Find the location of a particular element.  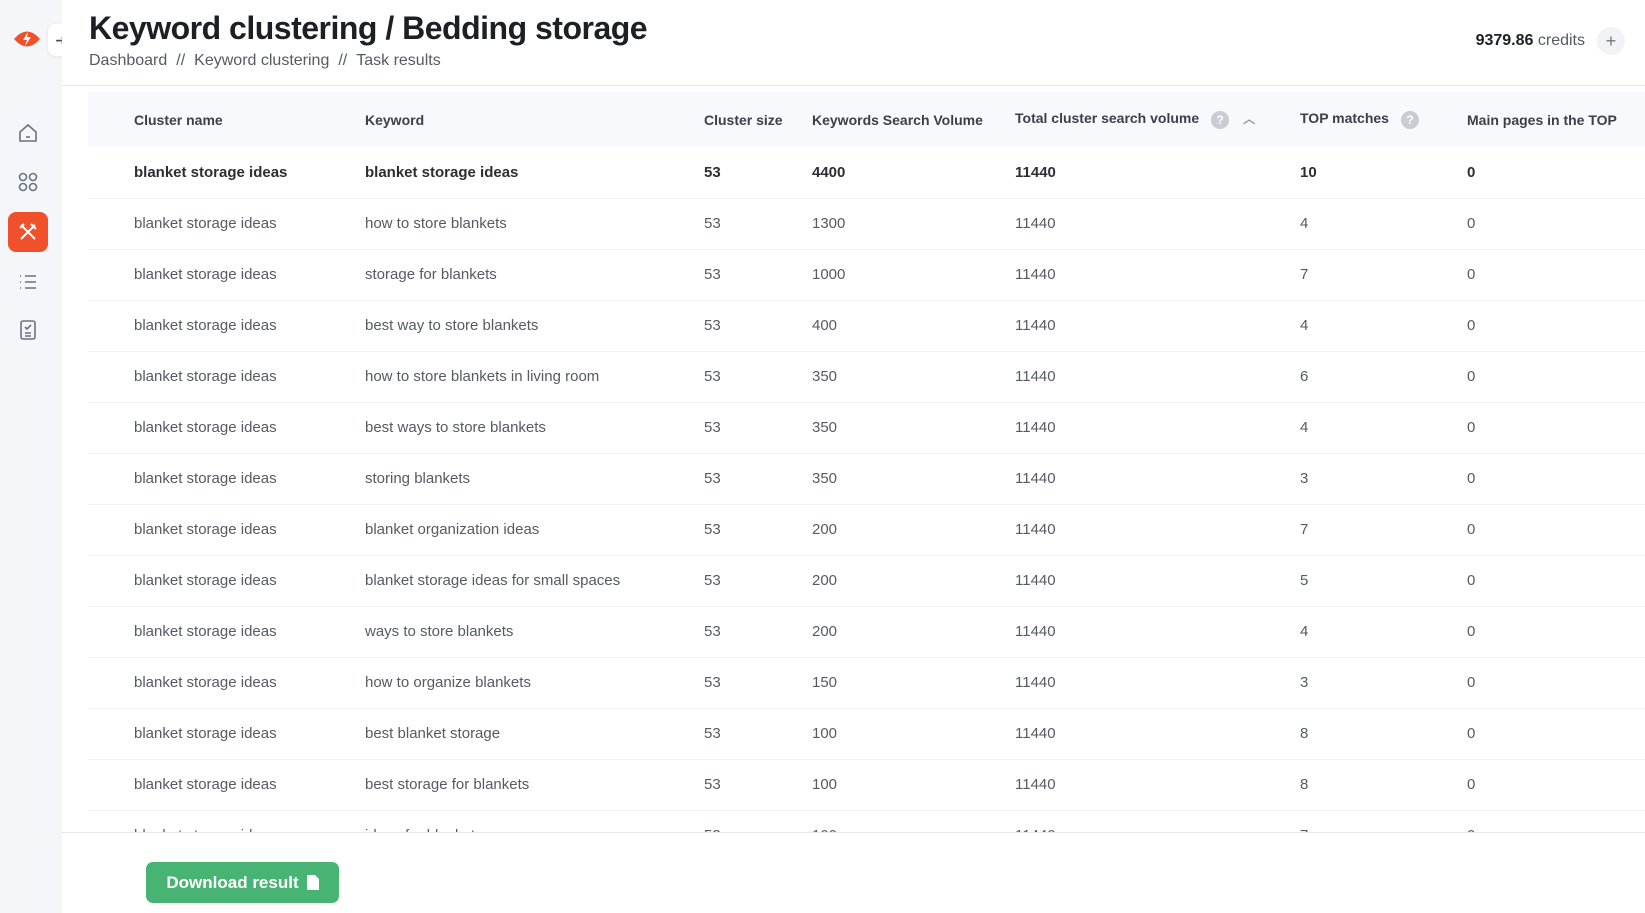

breadcrumb-dashboard: Dashboard is located at coordinates (128, 60).